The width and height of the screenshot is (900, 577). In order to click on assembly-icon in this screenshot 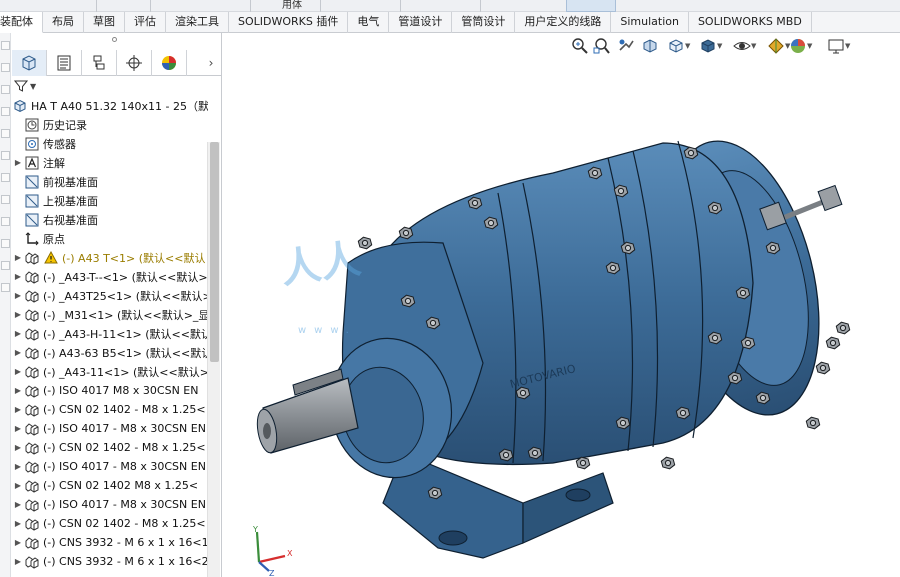, I will do `click(20, 106)`.